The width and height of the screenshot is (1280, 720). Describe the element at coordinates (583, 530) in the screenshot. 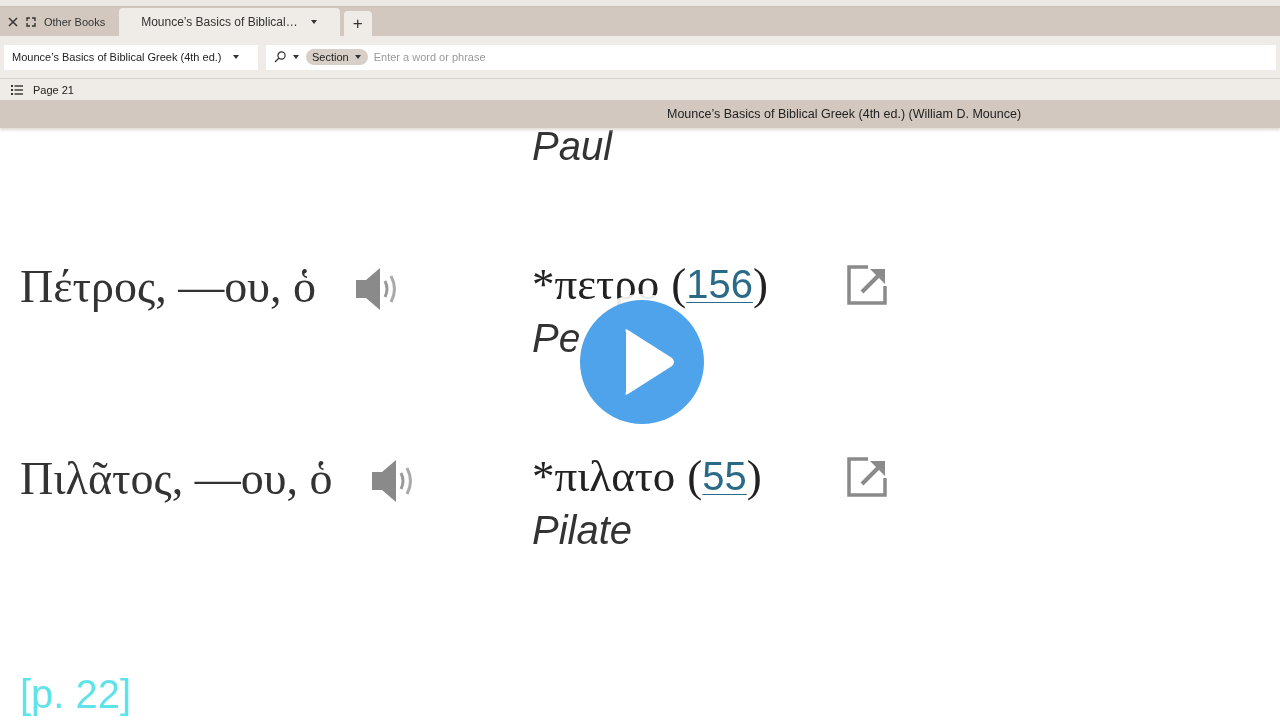

I see `english-gloss: Pilate` at that location.